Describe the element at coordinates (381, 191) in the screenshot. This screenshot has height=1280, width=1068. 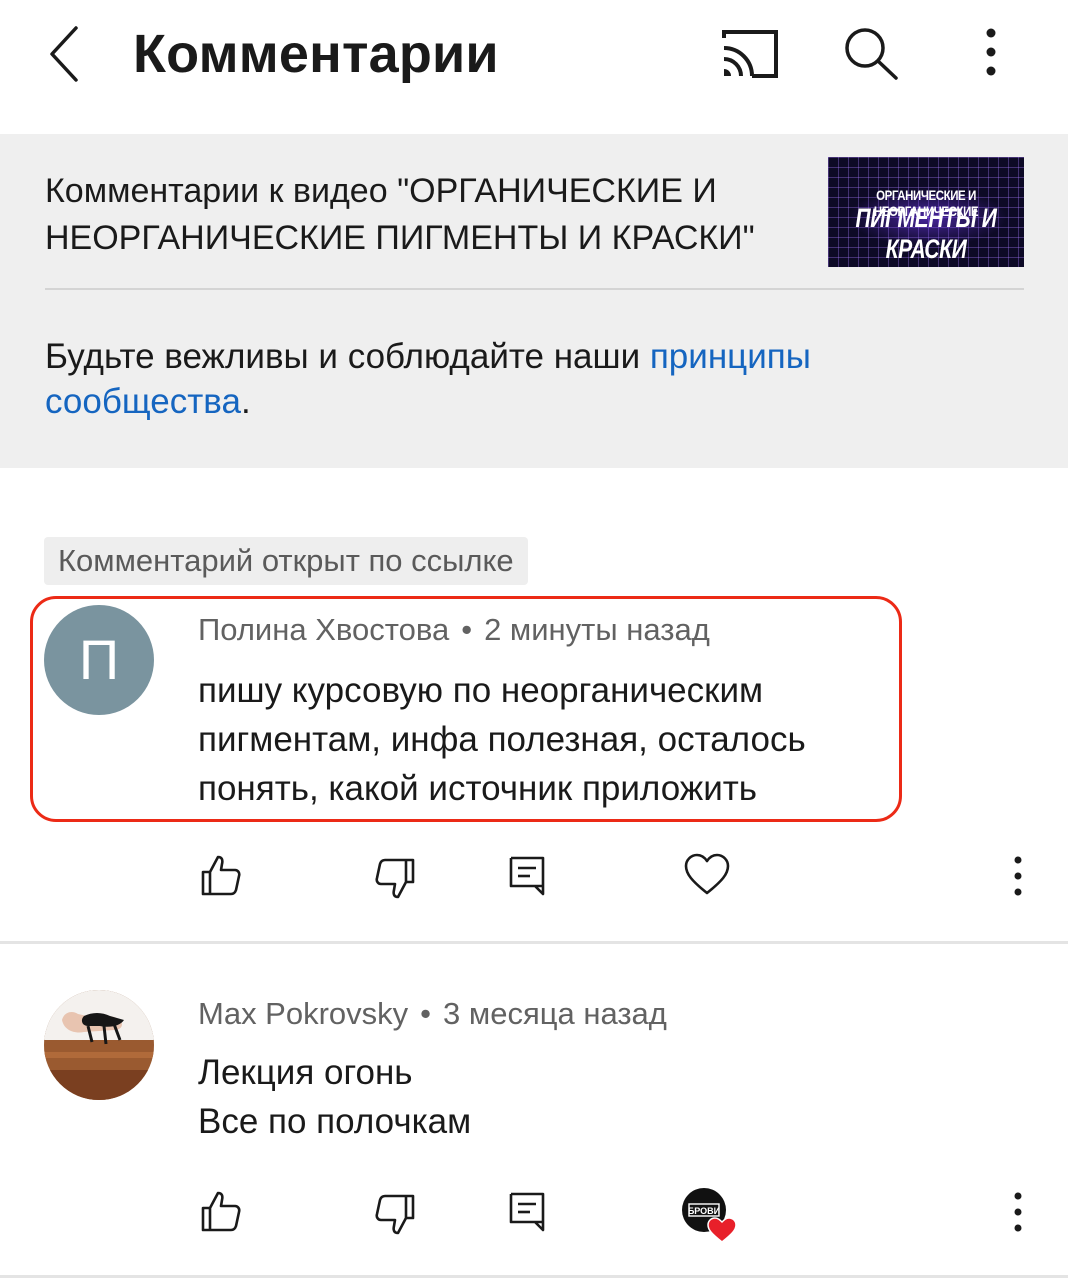
I see `video-caption-line: Комментарии к видео "ОРГАНИЧЕСКИЕ И` at that location.